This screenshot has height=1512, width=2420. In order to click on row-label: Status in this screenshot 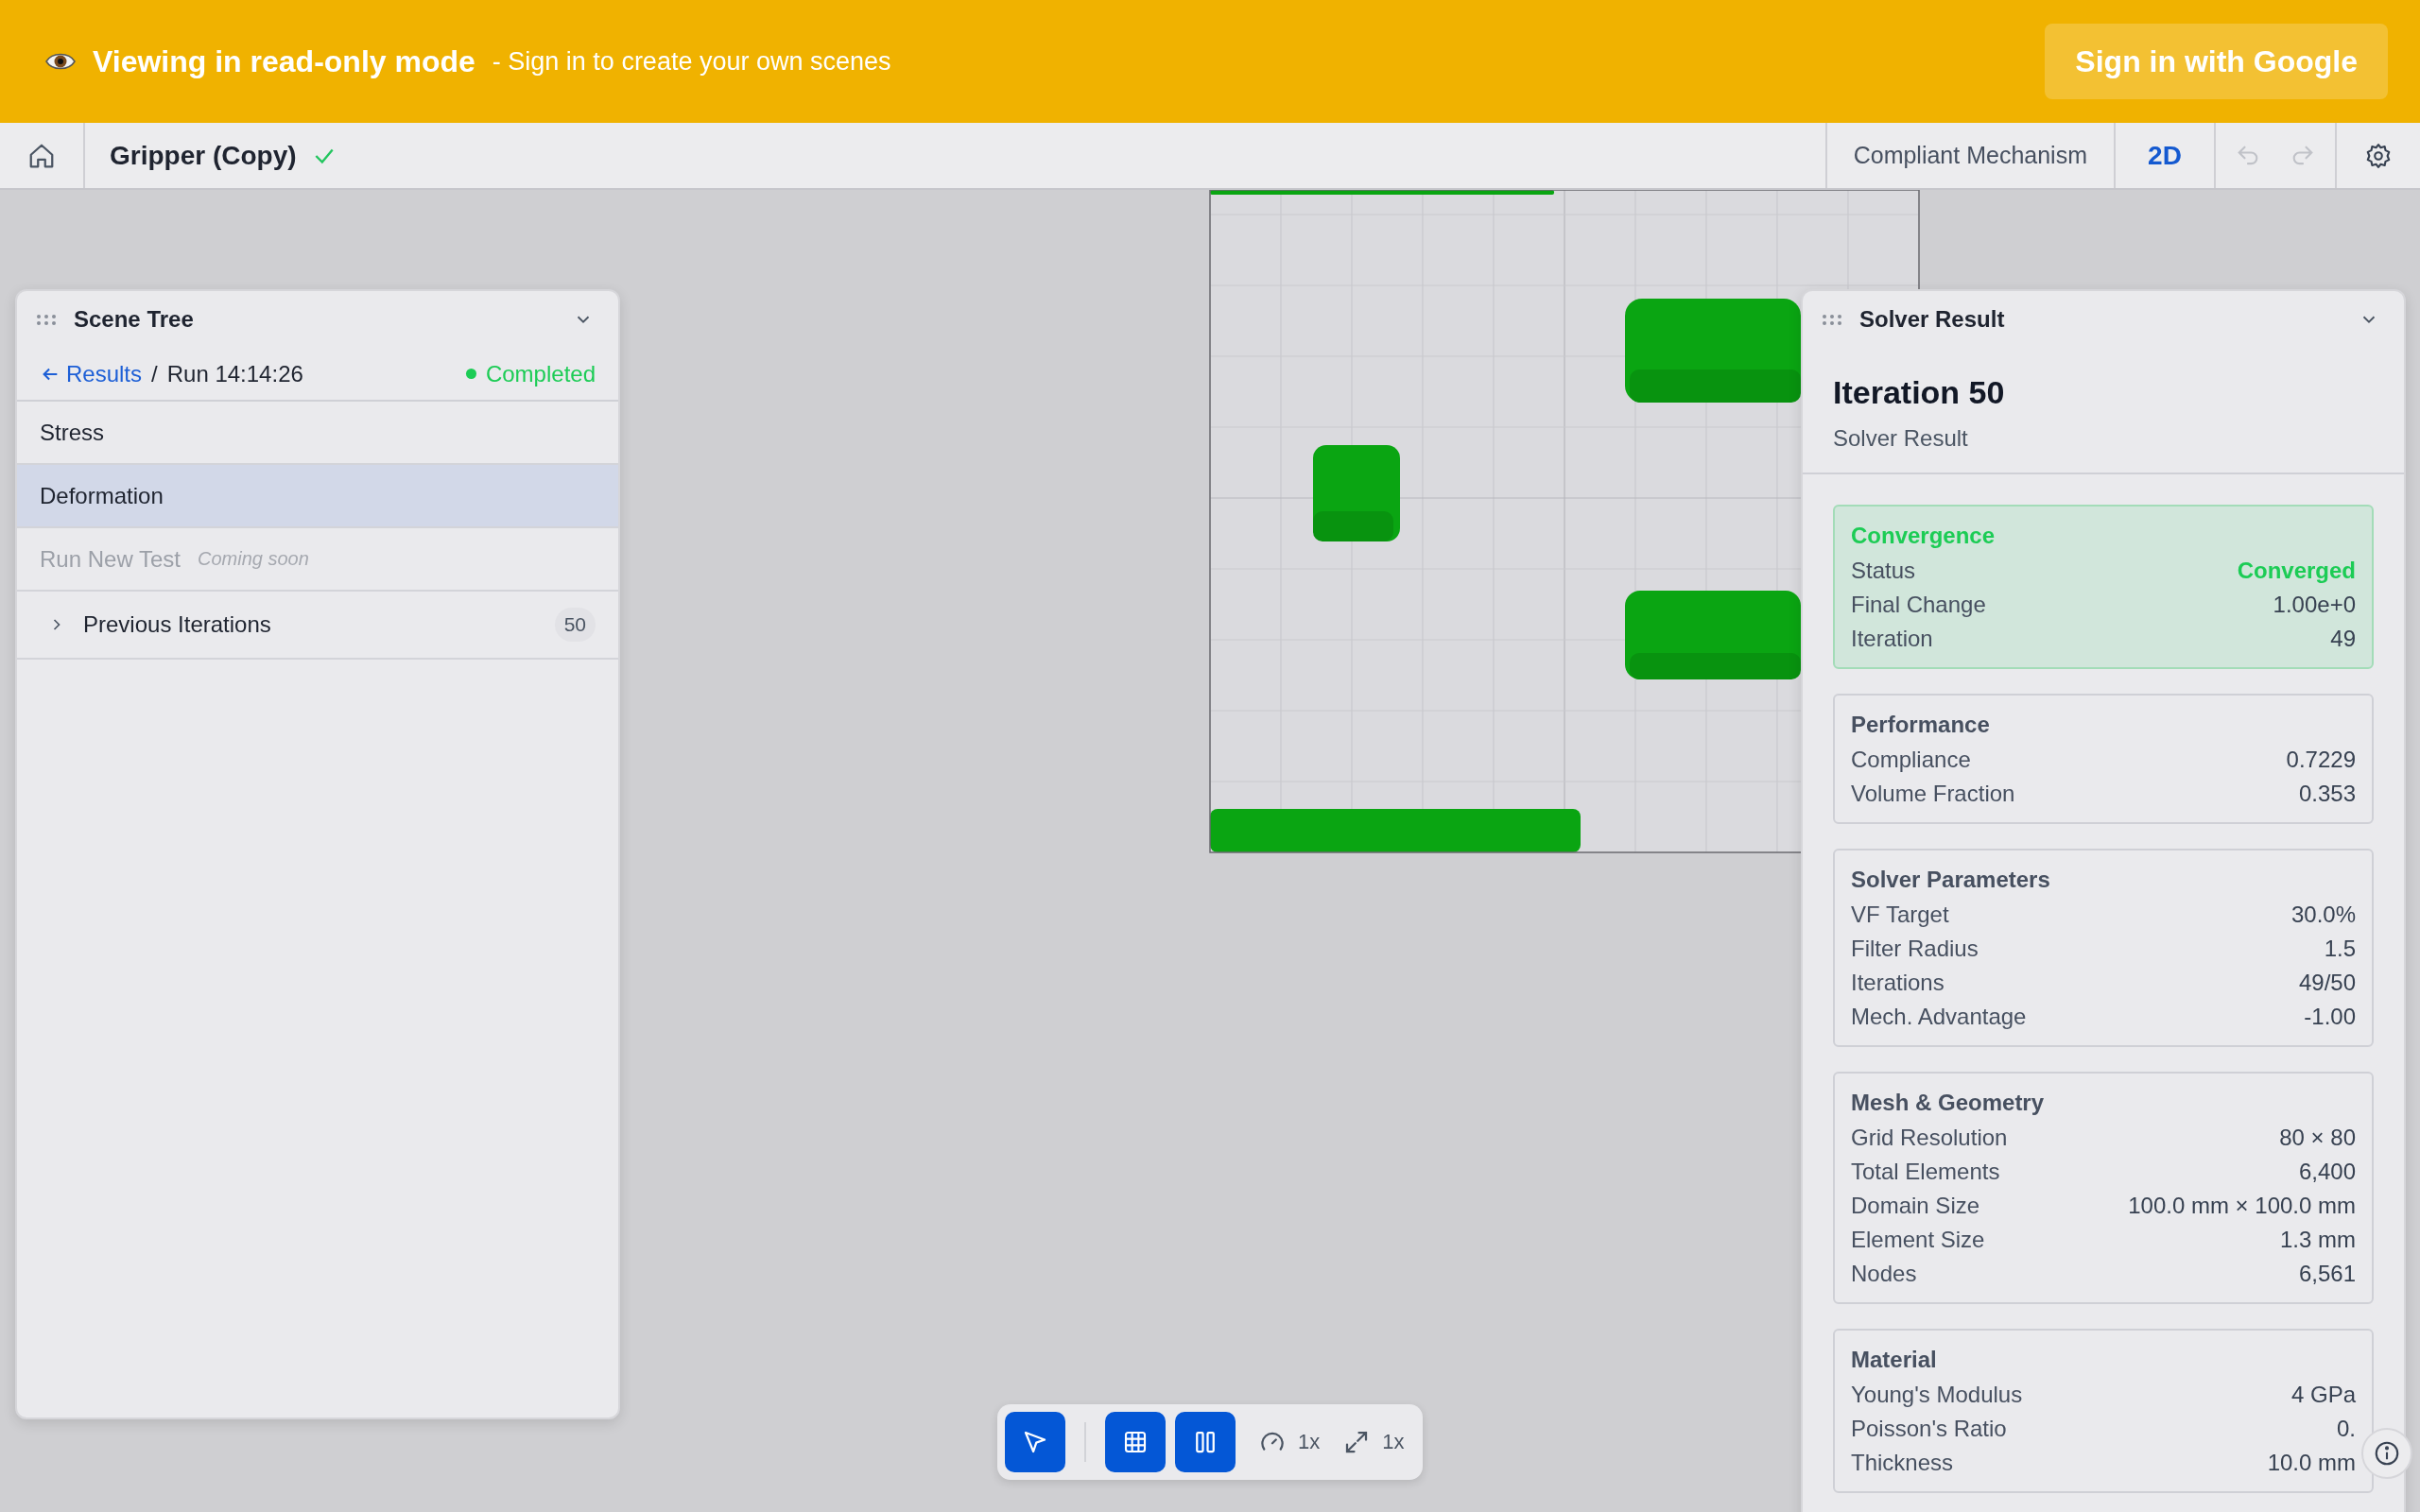, I will do `click(1883, 571)`.